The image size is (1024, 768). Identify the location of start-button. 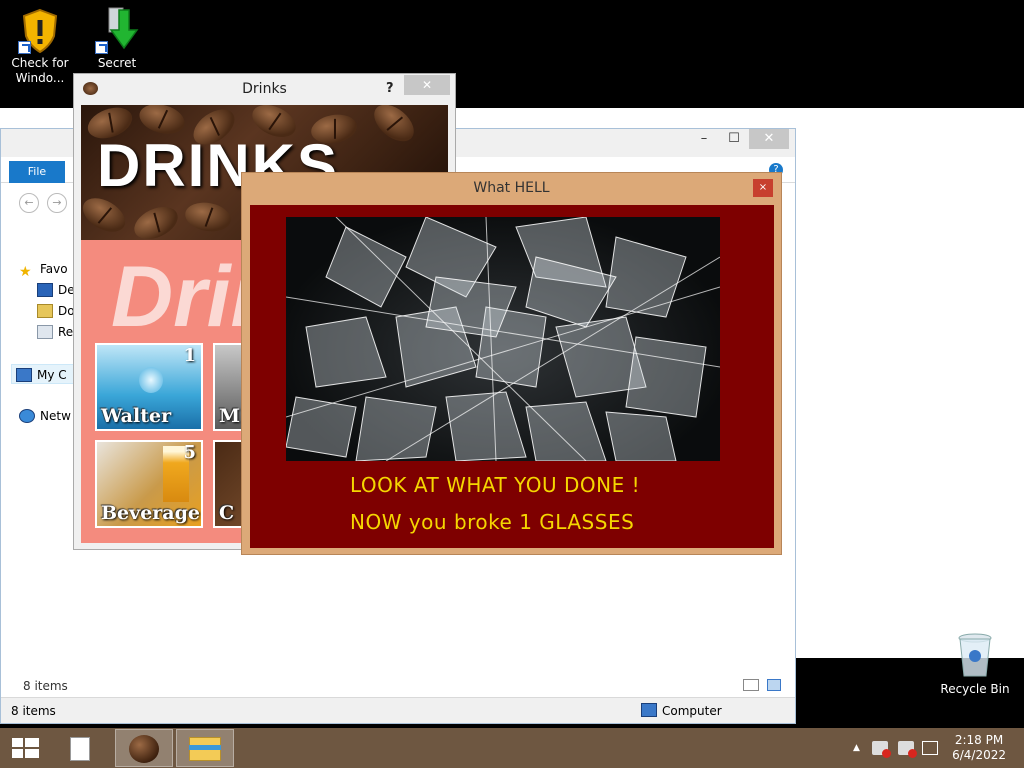
(26, 748).